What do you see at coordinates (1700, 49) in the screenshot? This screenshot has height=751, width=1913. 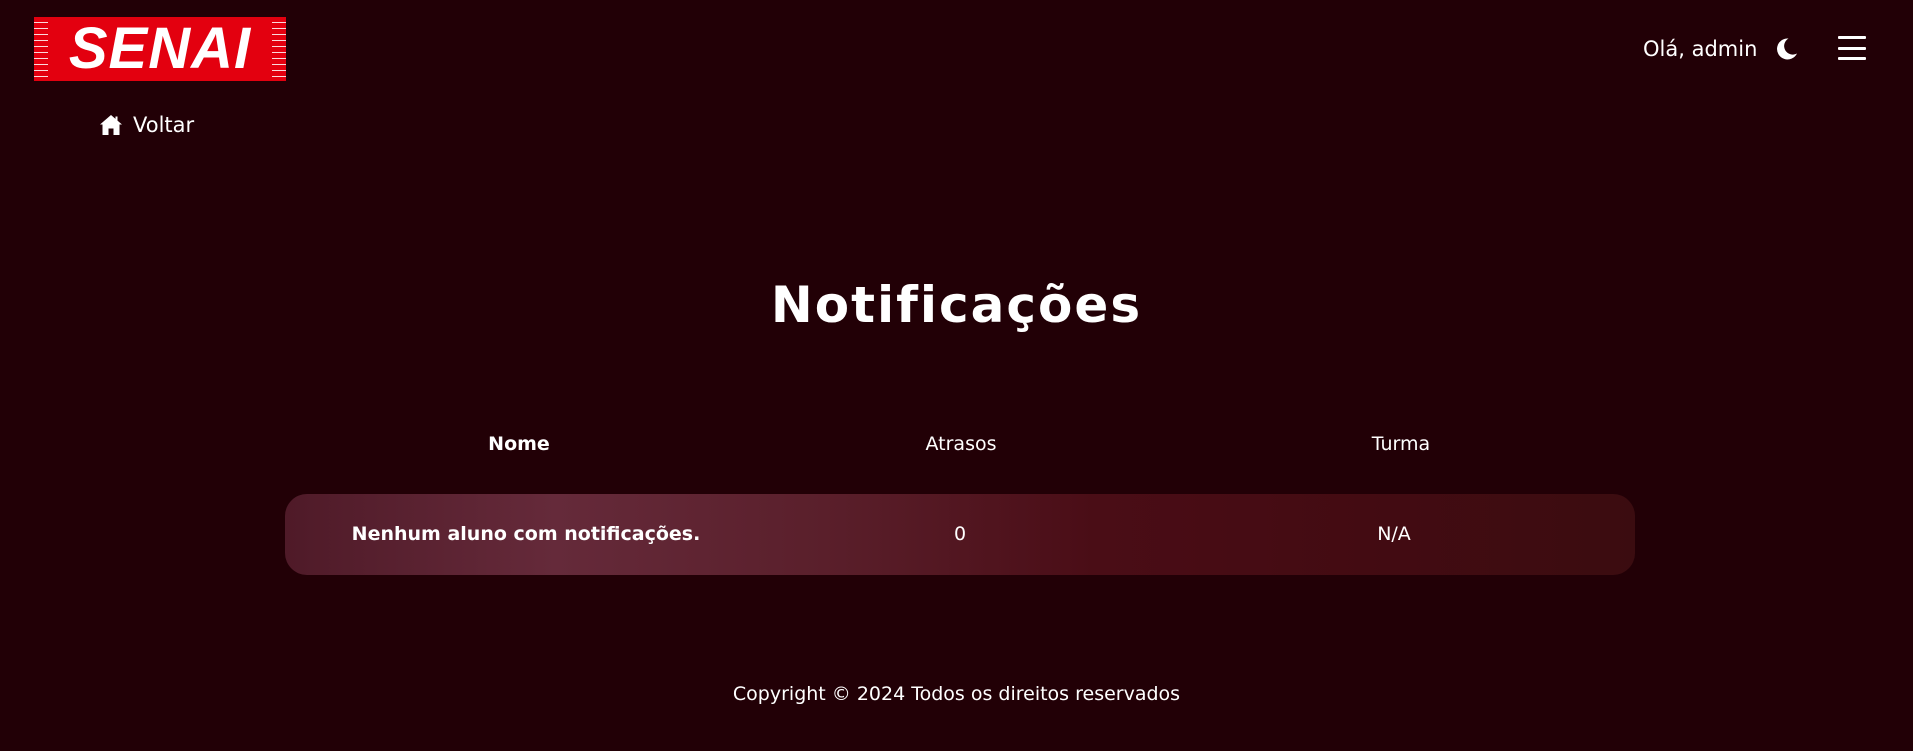 I see `user-greeting: Olá, admin` at bounding box center [1700, 49].